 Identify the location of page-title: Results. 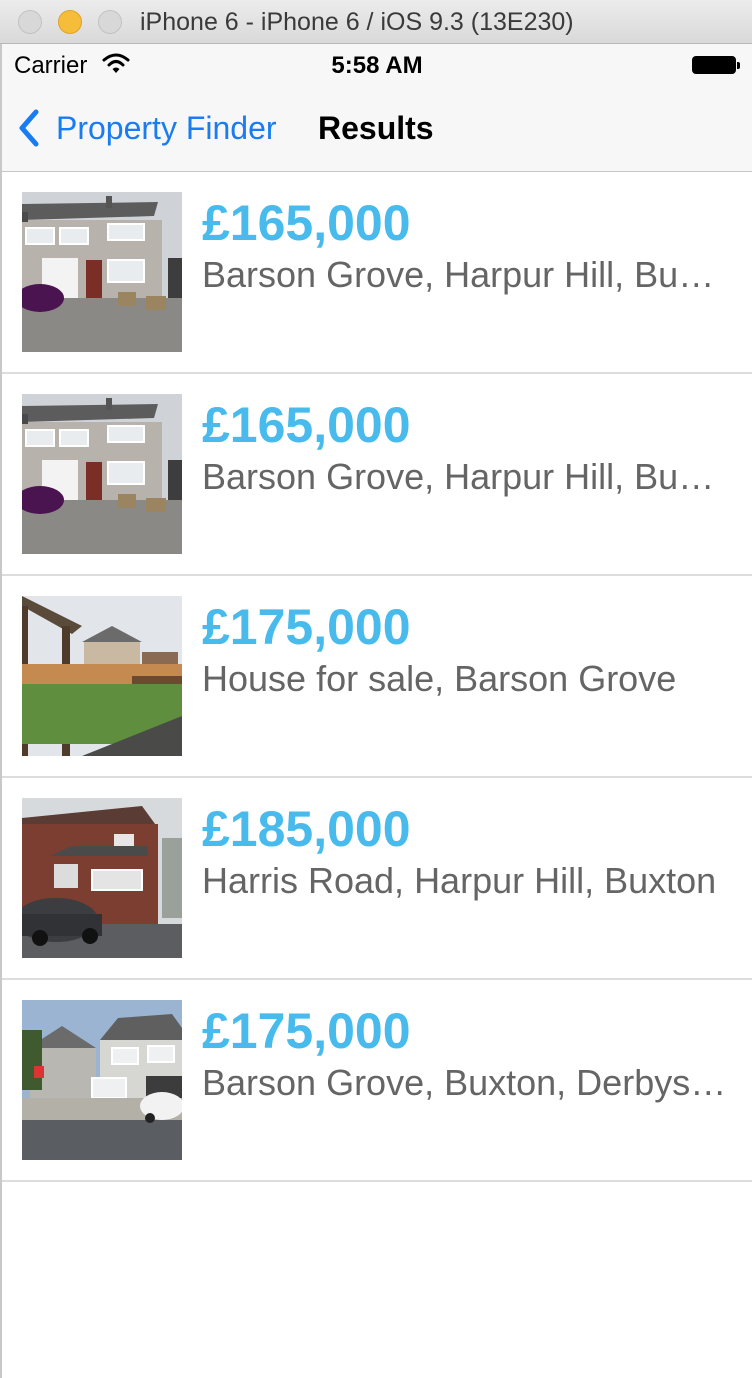
(376, 128).